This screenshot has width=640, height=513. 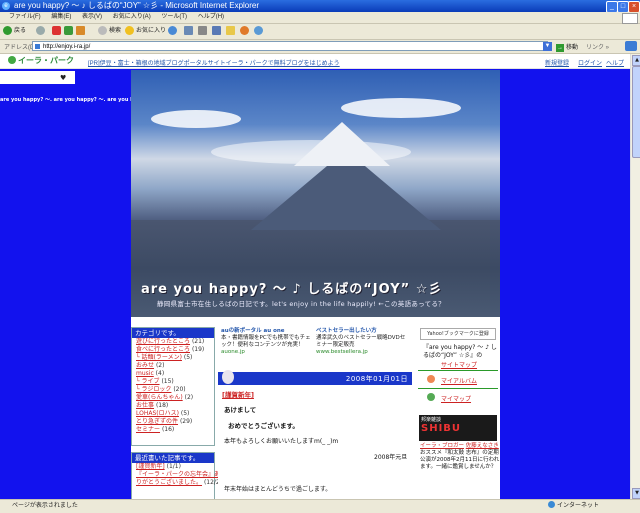 I want to click on login-link: ログイン, so click(x=590, y=62).